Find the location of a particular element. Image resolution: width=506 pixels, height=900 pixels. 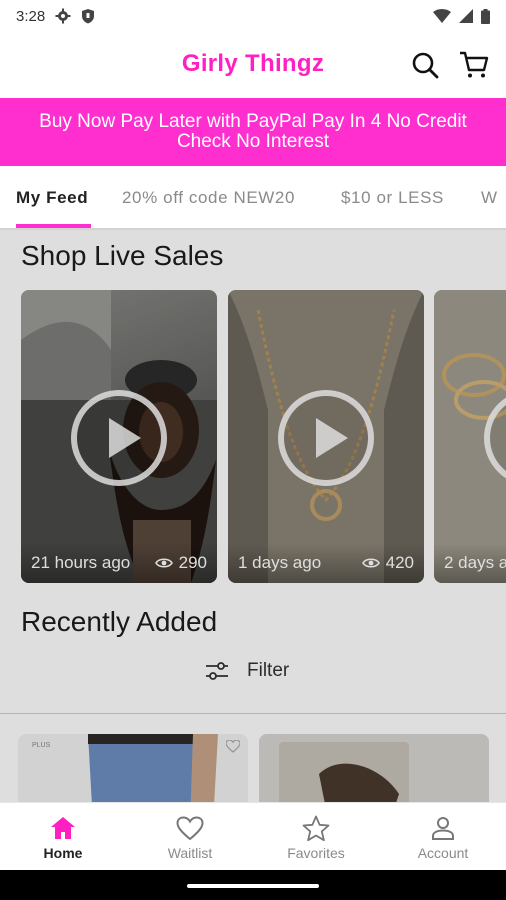

cart-button is located at coordinates (474, 65).